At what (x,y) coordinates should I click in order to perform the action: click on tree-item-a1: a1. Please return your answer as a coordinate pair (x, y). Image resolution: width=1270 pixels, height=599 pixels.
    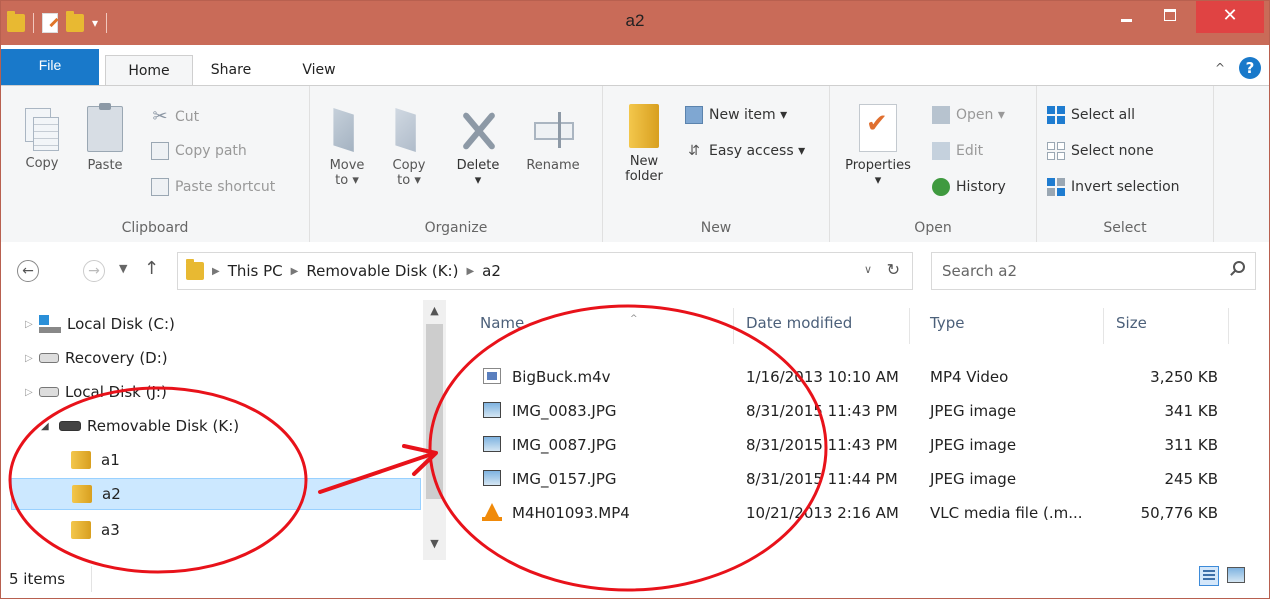
    Looking at the image, I should click on (245, 460).